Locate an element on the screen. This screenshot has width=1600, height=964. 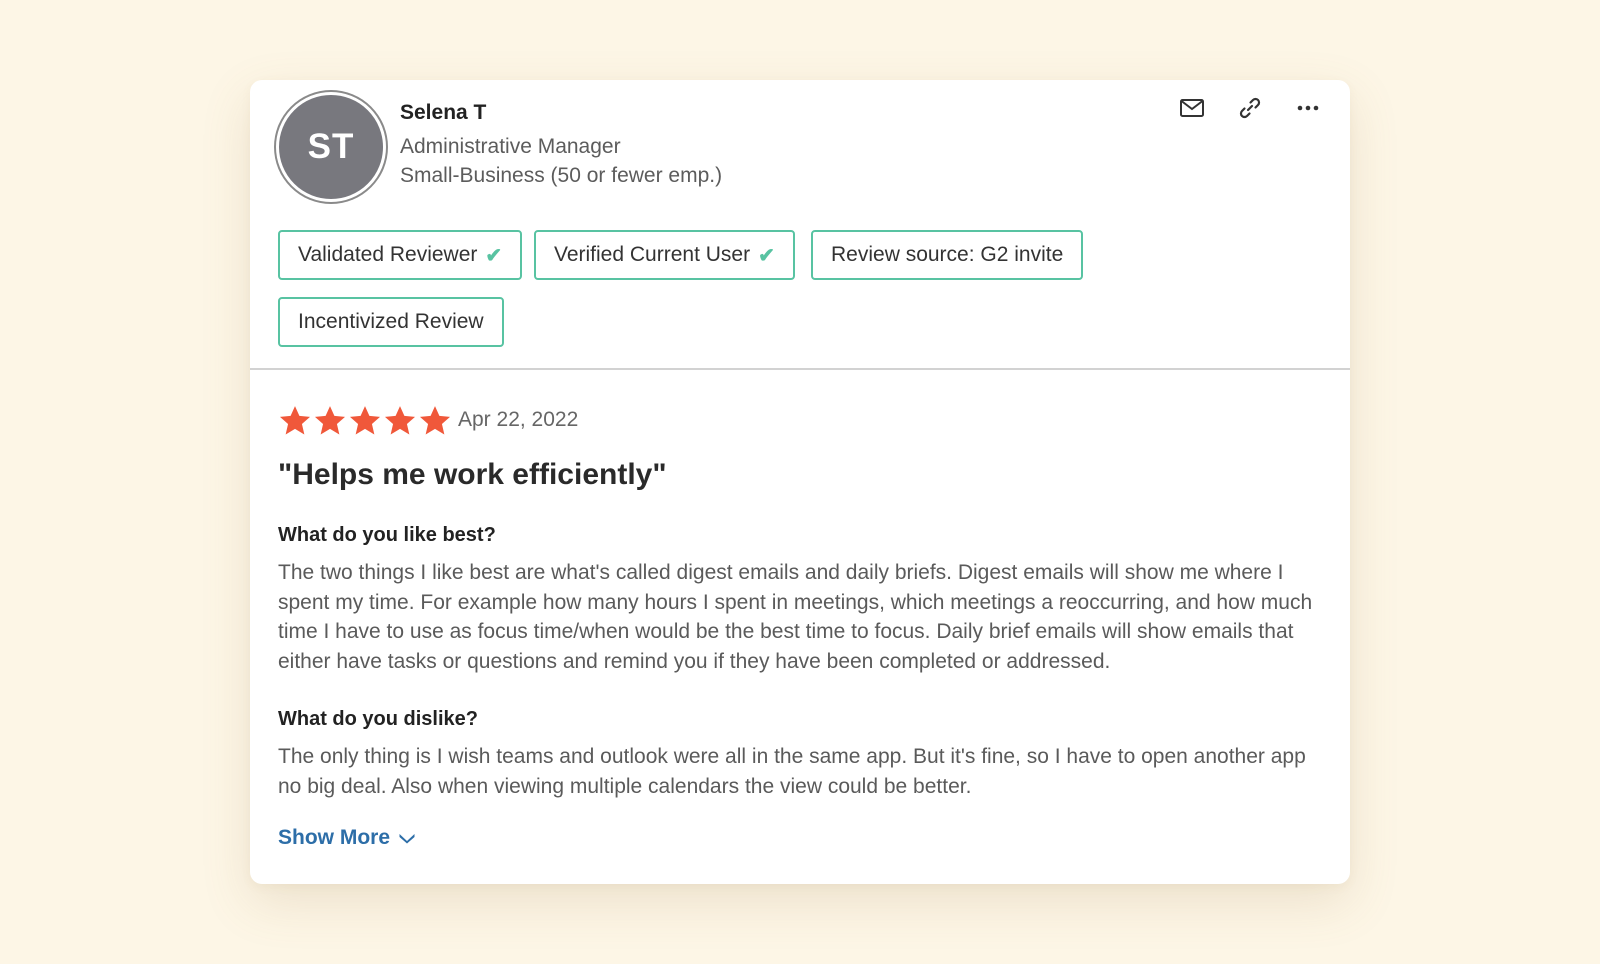
more-button is located at coordinates (1308, 108).